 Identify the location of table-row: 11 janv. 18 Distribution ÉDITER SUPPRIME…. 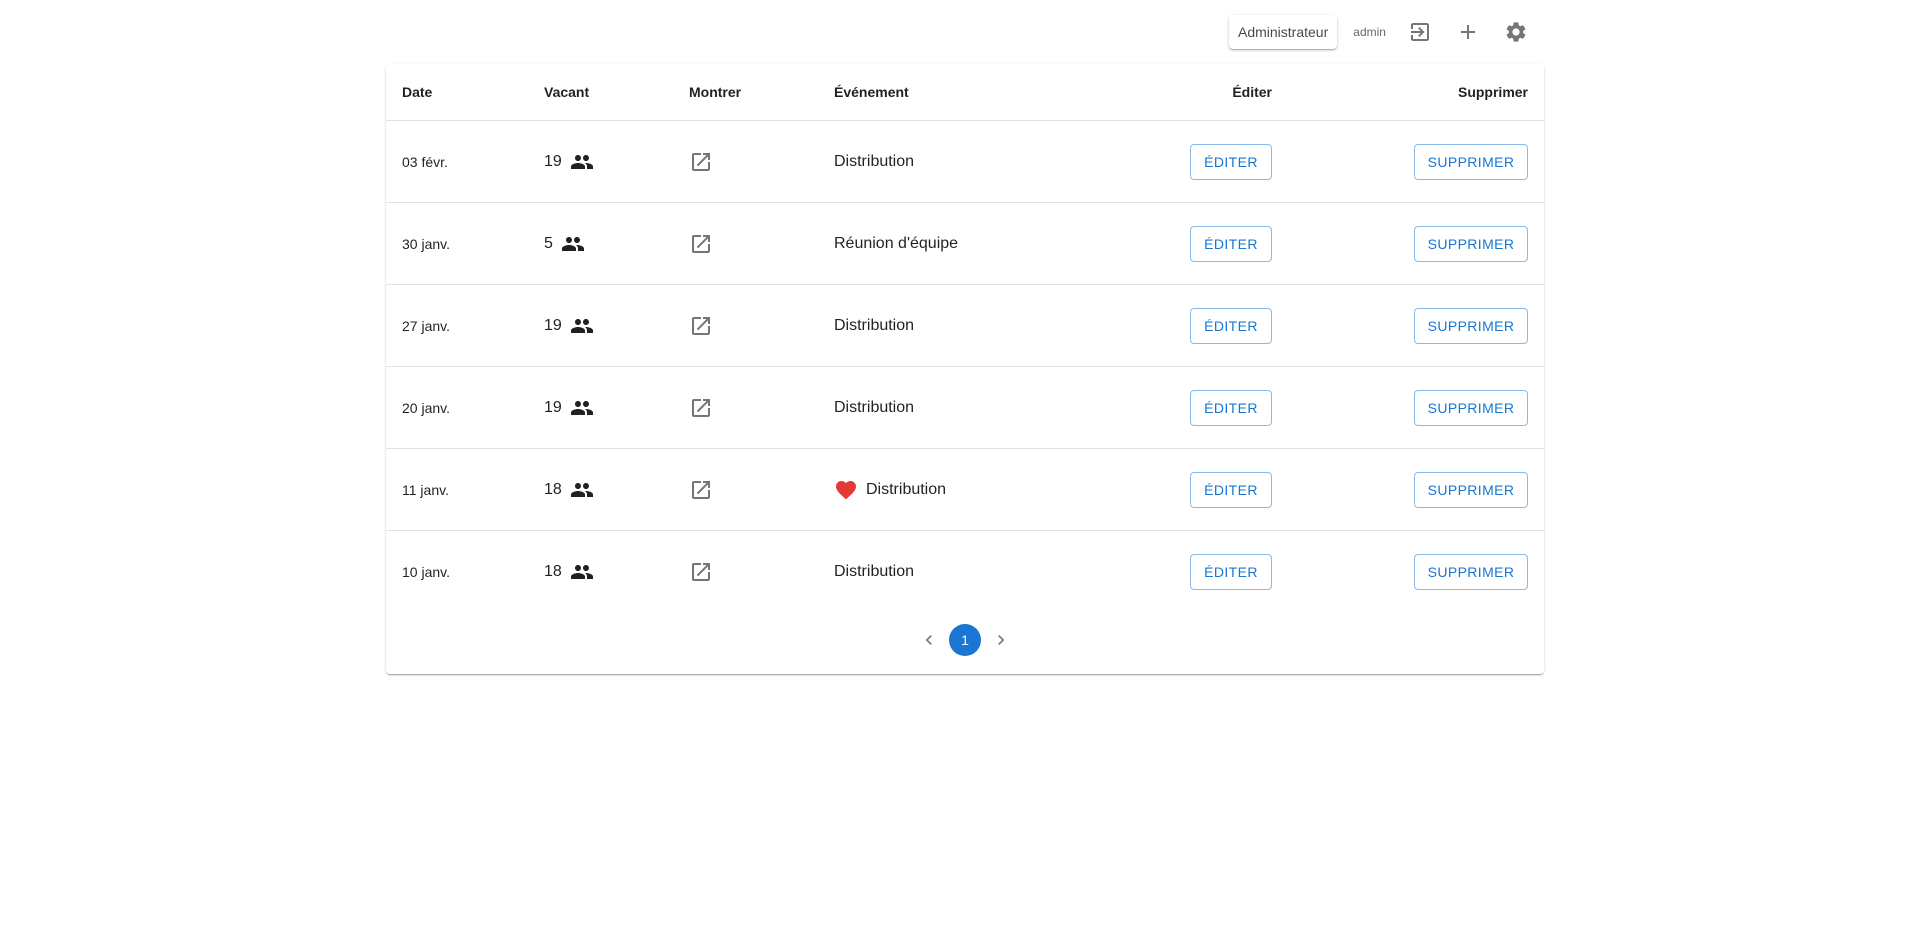
(965, 490).